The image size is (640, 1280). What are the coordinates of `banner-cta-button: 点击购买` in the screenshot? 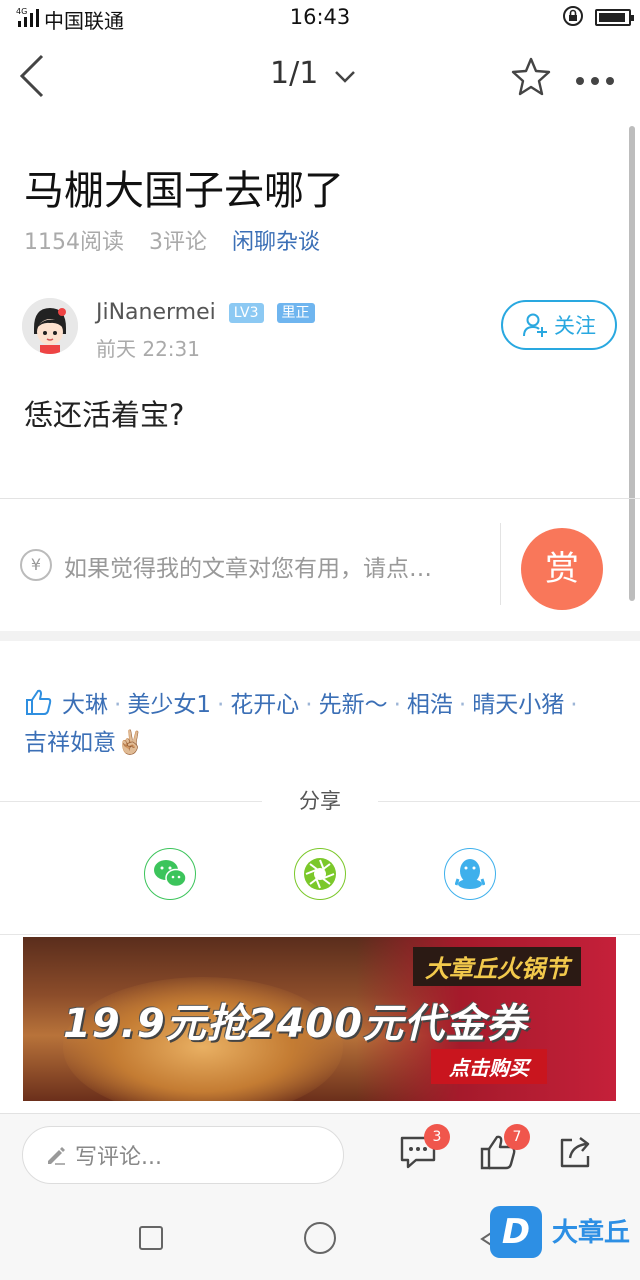 It's located at (489, 1066).